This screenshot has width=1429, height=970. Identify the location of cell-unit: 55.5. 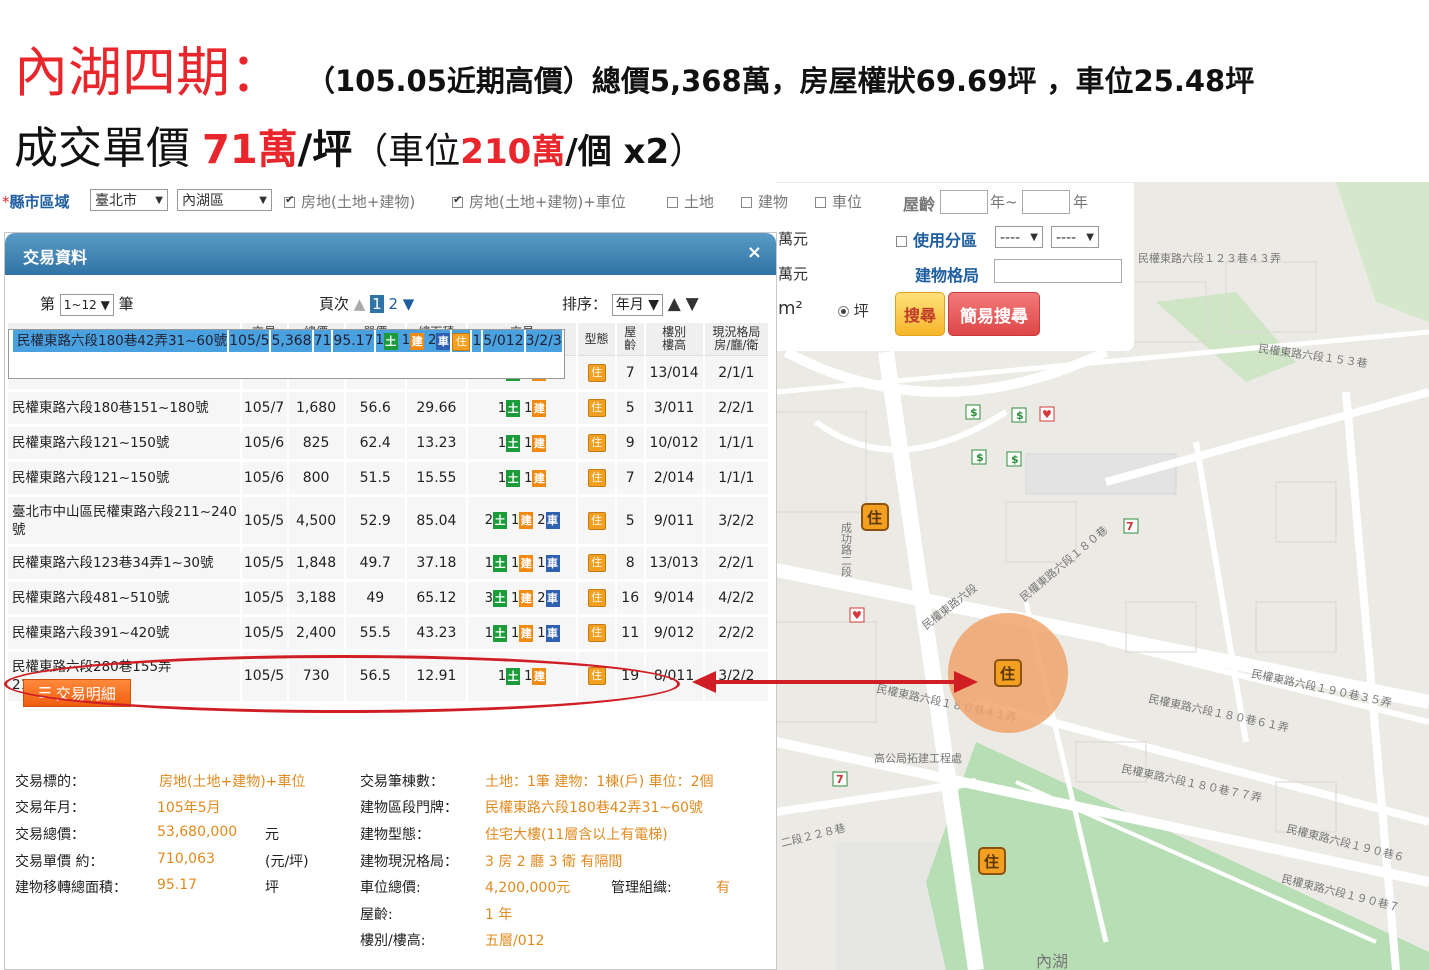
(375, 633).